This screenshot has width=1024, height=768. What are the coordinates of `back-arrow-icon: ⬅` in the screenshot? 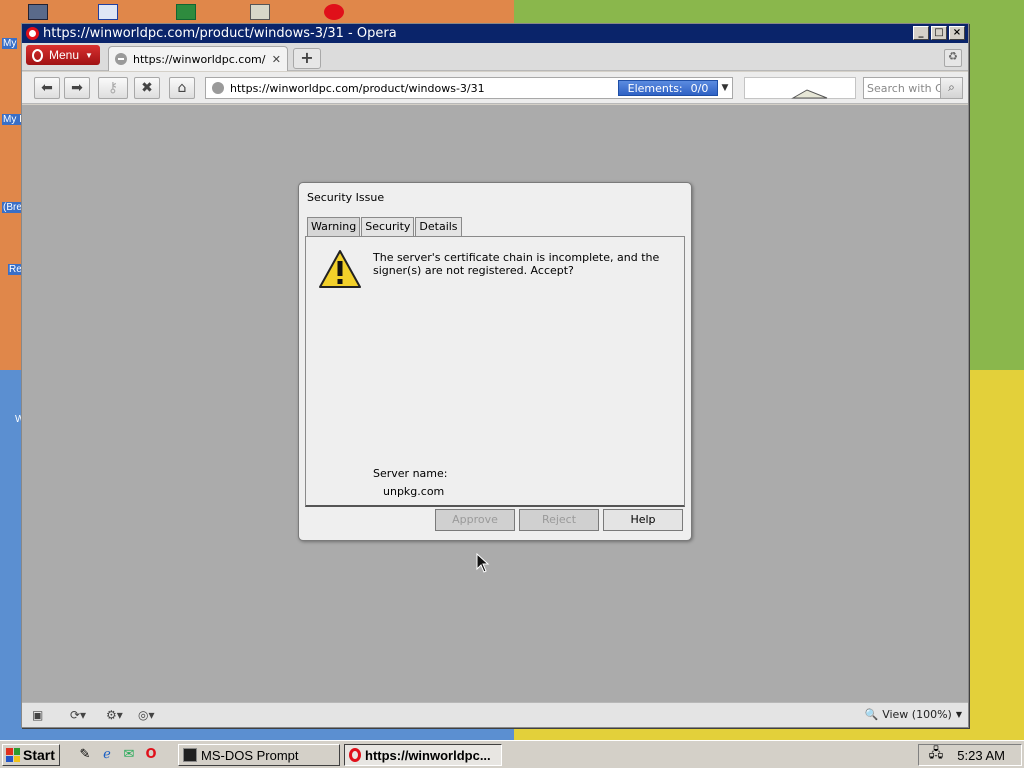 It's located at (47, 88).